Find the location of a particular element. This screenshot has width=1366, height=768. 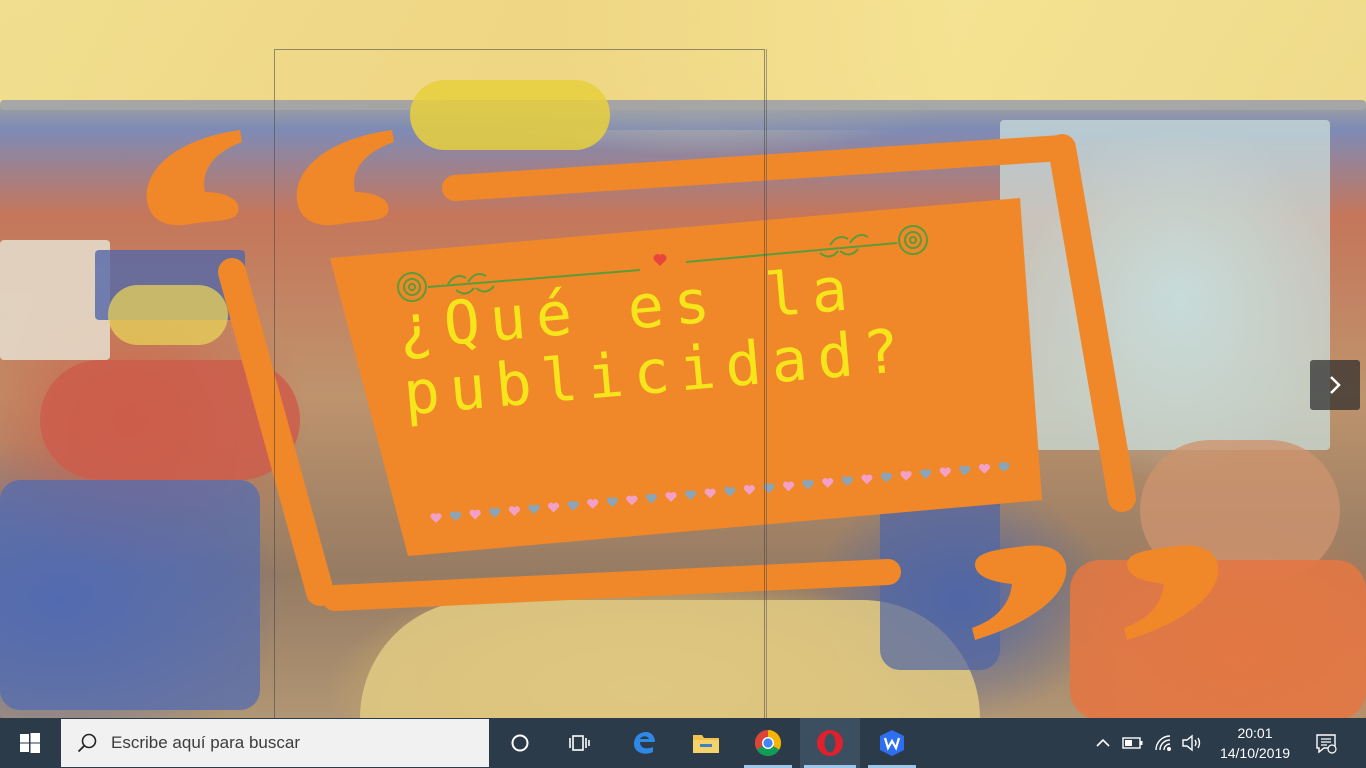

wps-button is located at coordinates (892, 743).